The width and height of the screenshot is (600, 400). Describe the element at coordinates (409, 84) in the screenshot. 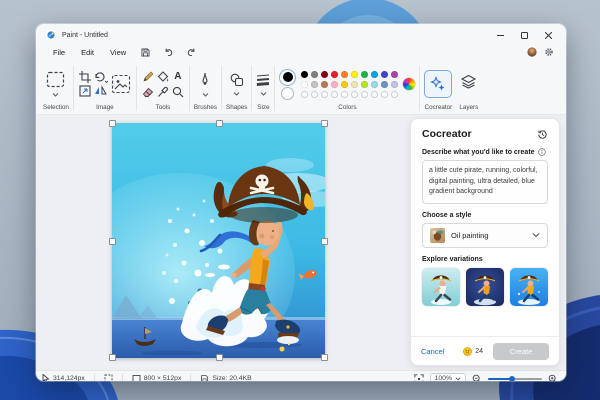

I see `edit-colors-button` at that location.